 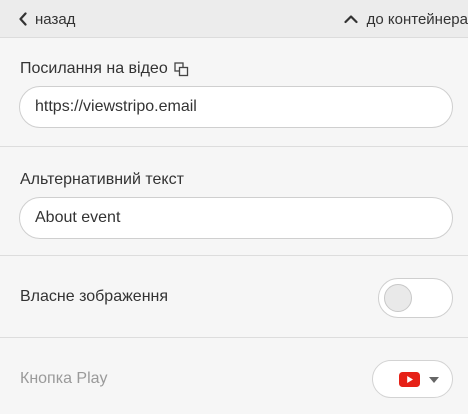 What do you see at coordinates (23, 19) in the screenshot?
I see `chevron-left-icon` at bounding box center [23, 19].